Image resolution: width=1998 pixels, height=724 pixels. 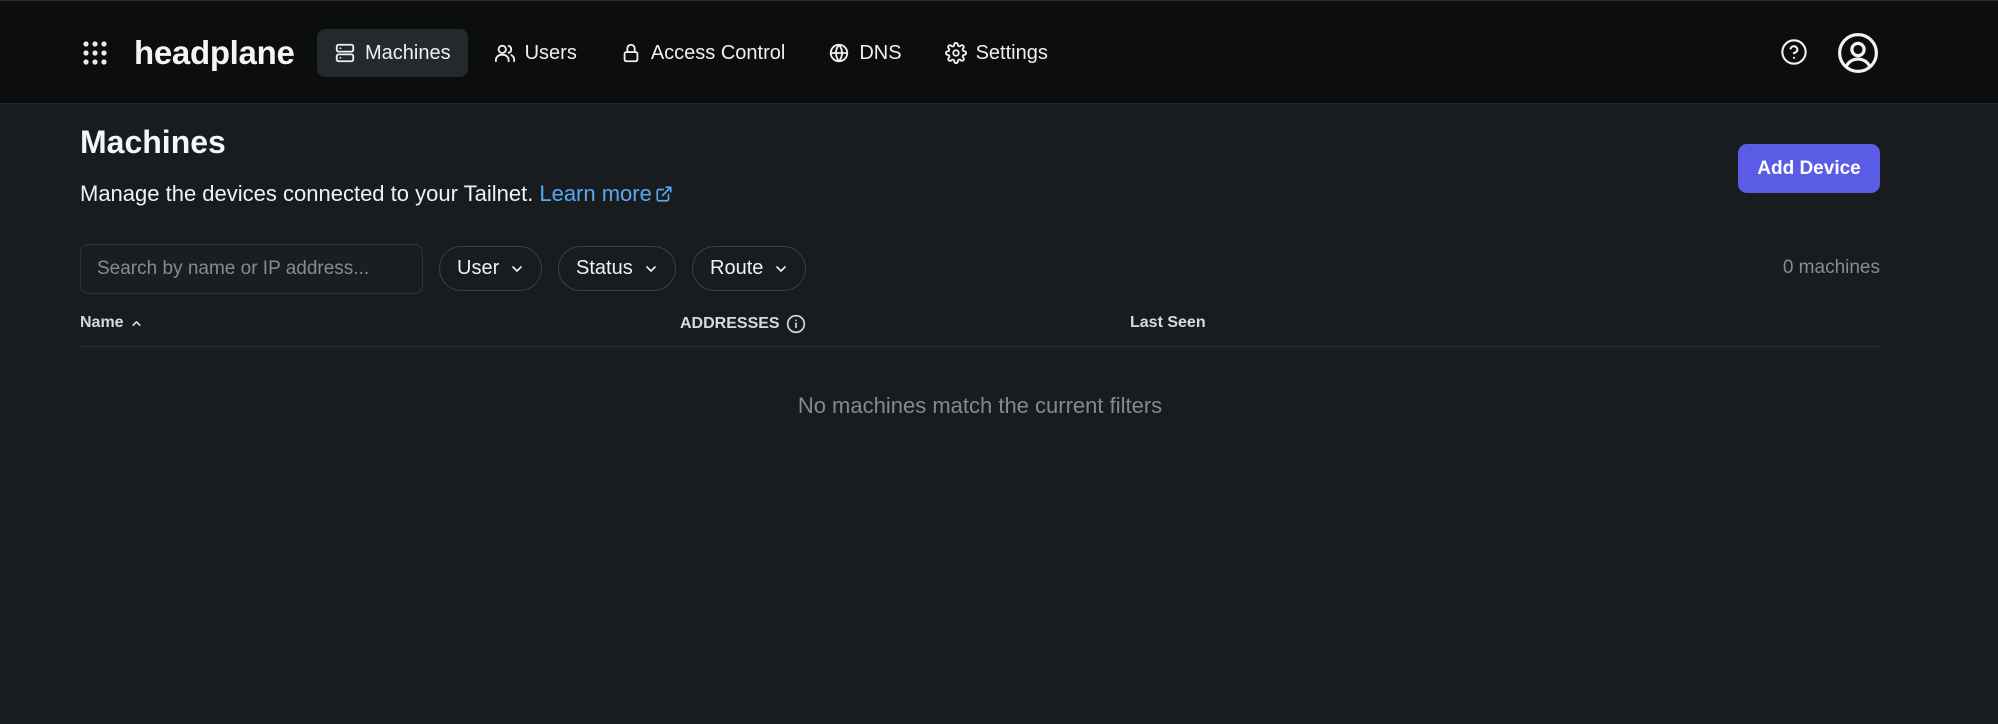 What do you see at coordinates (251, 269) in the screenshot?
I see `search-input` at bounding box center [251, 269].